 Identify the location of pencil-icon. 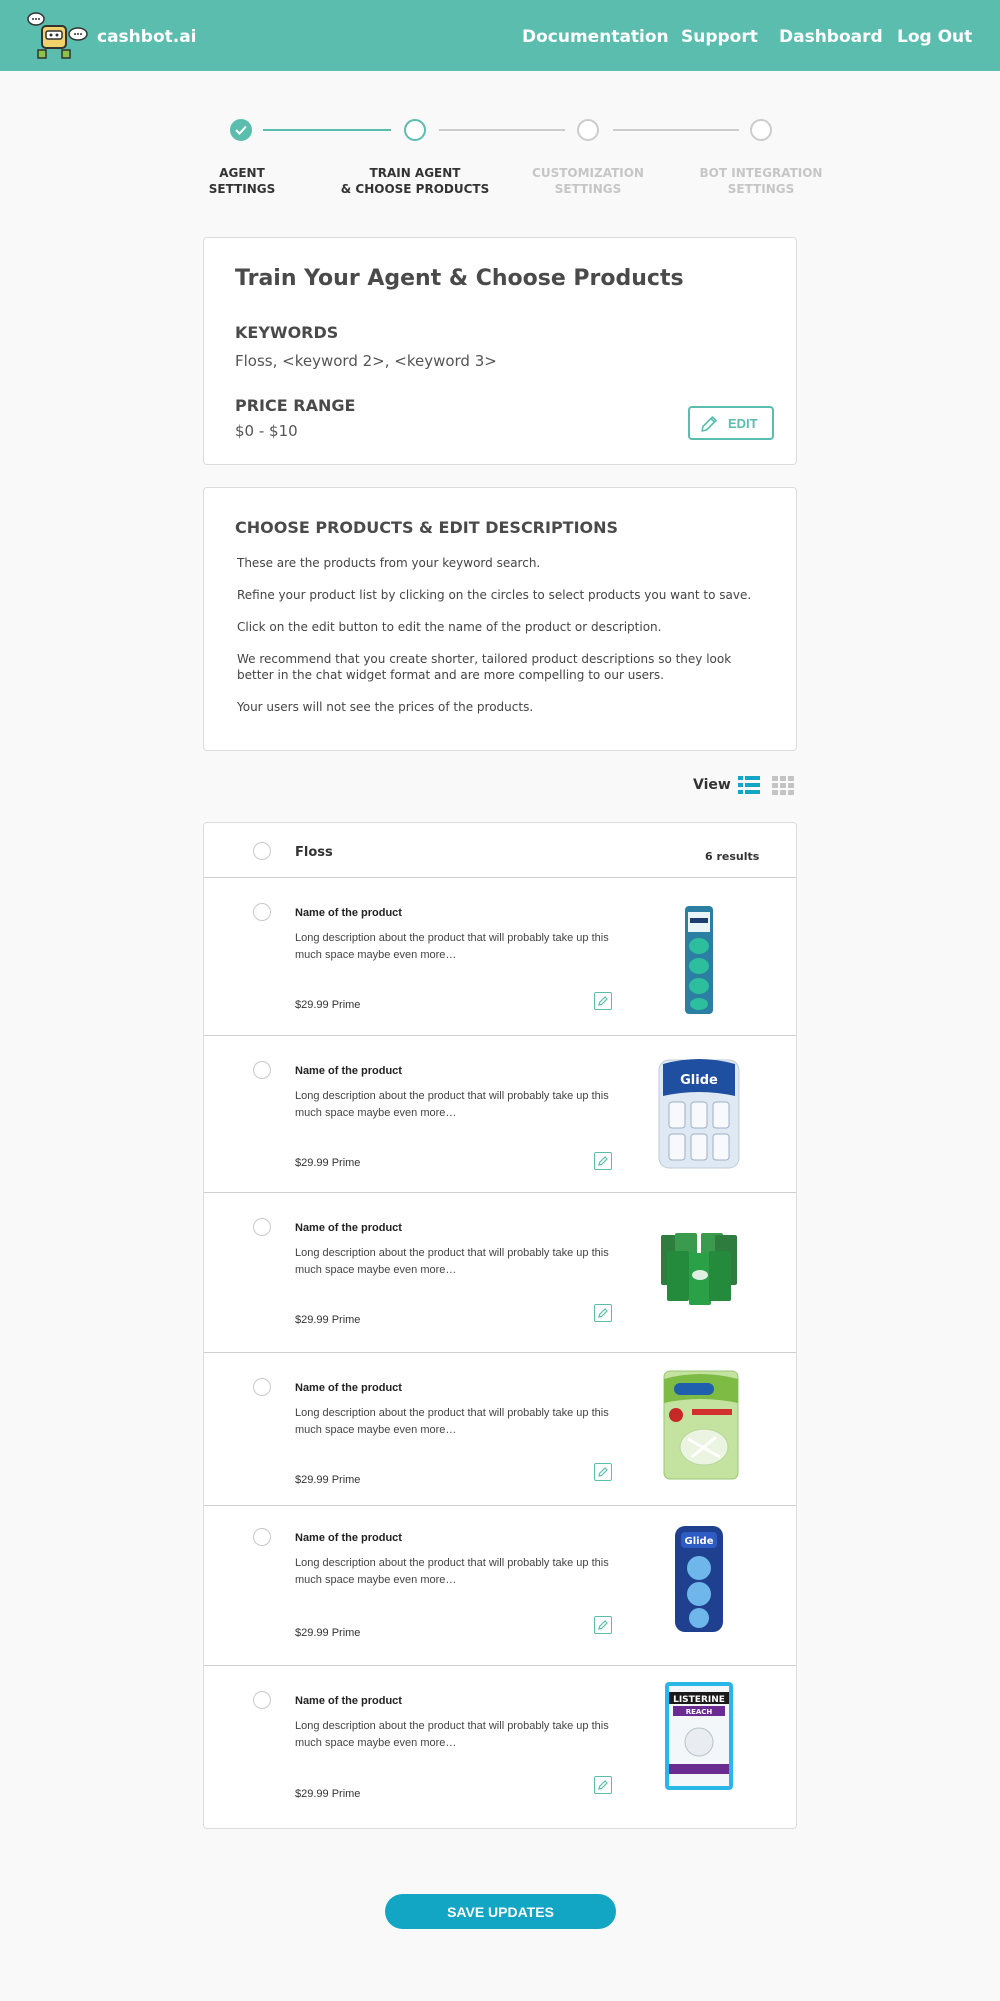
(709, 424).